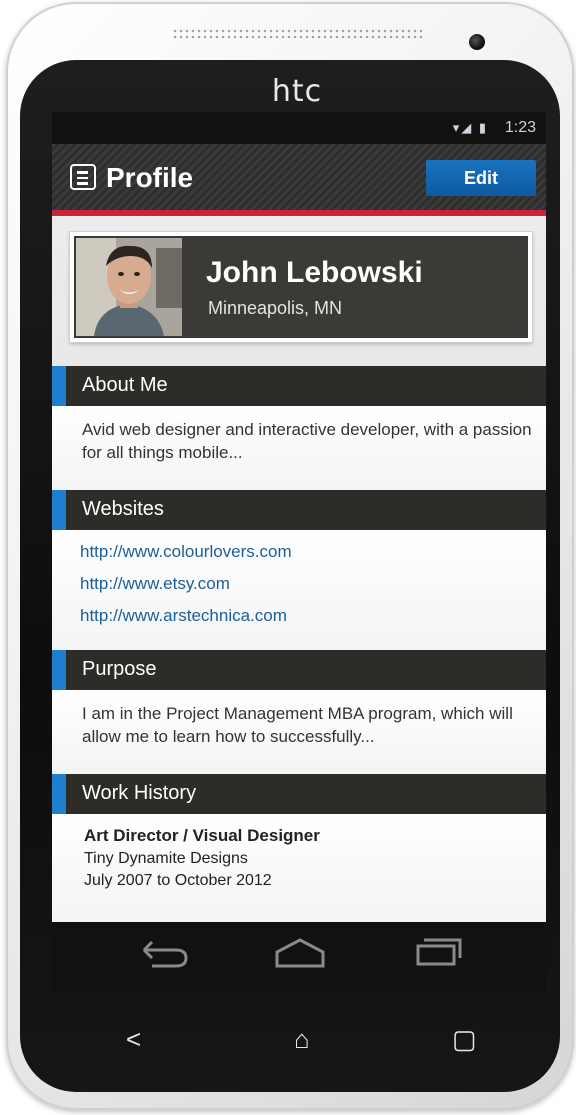 Image resolution: width=576 pixels, height=1115 pixels. I want to click on profile-banner: John Lebowski Minneapolis, MN, so click(301, 287).